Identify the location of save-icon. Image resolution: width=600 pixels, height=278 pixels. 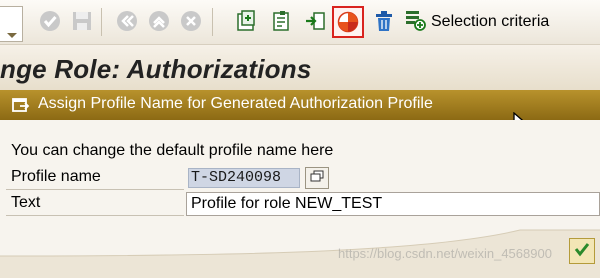
(82, 21).